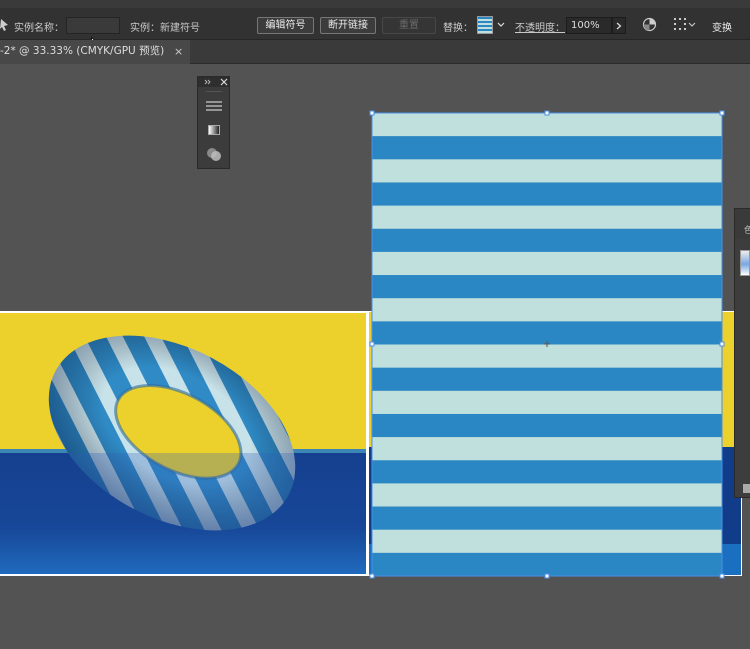 The image size is (750, 649). I want to click on symbol-swatch-icon, so click(485, 25).